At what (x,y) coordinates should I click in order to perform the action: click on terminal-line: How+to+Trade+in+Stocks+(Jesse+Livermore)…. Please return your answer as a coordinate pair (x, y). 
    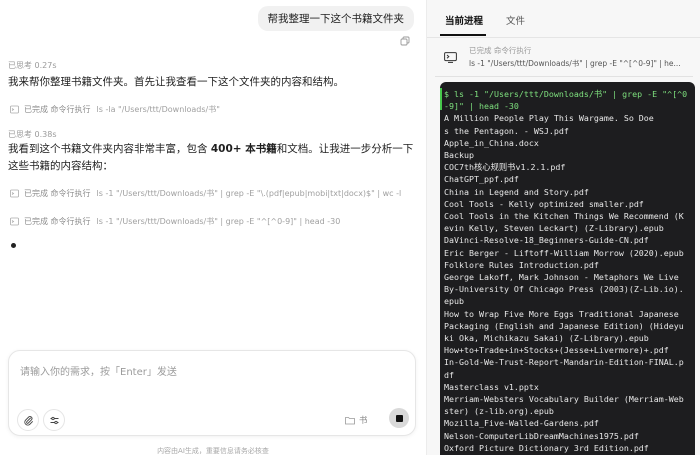
    Looking at the image, I should click on (556, 350).